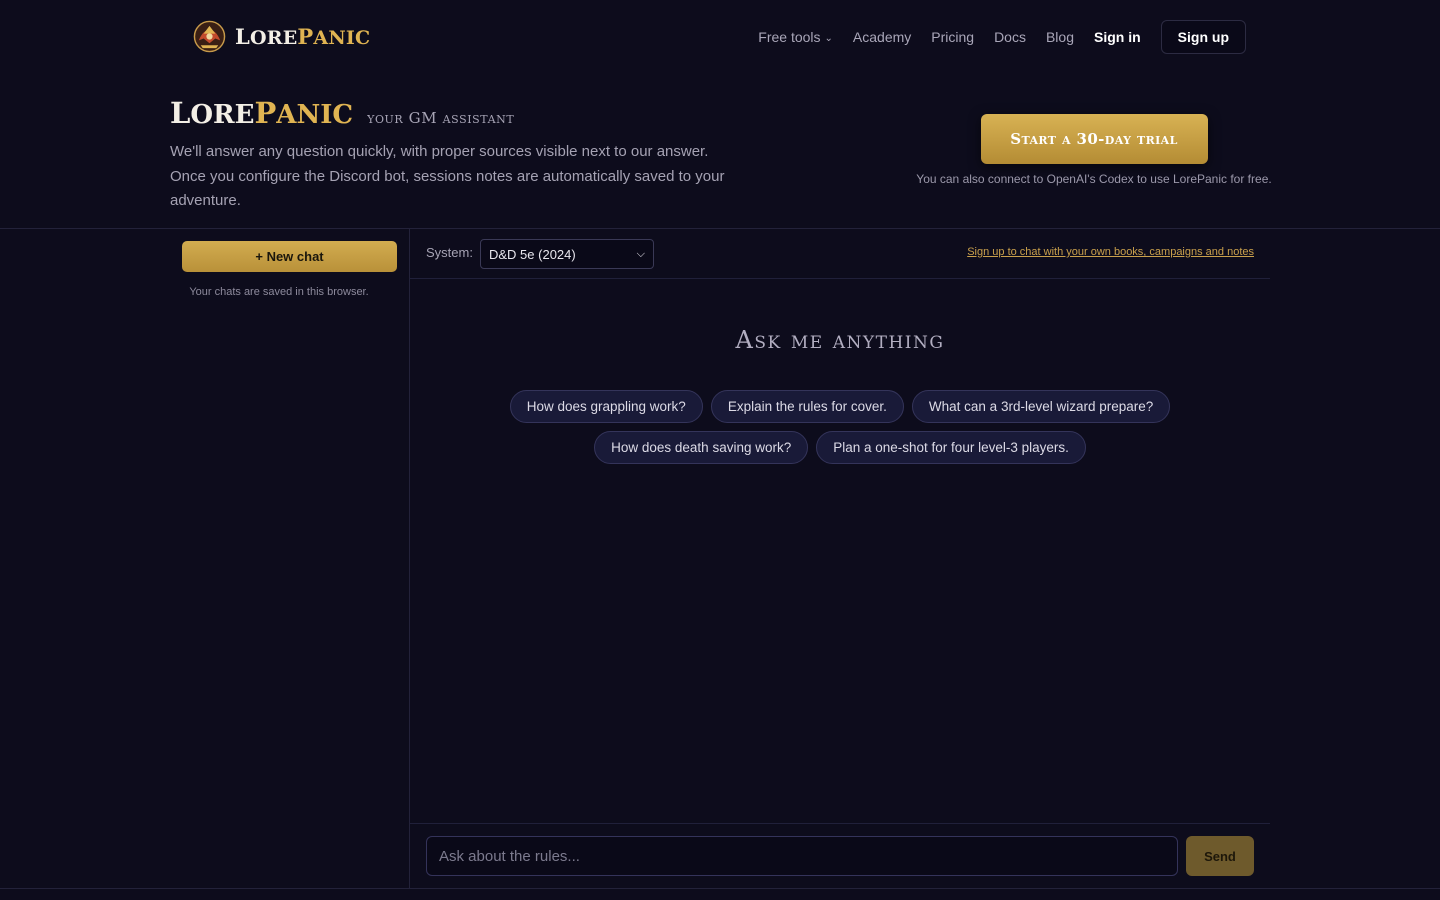 This screenshot has height=900, width=1440. Describe the element at coordinates (1203, 37) in the screenshot. I see `sign-up-button: Sign up` at that location.